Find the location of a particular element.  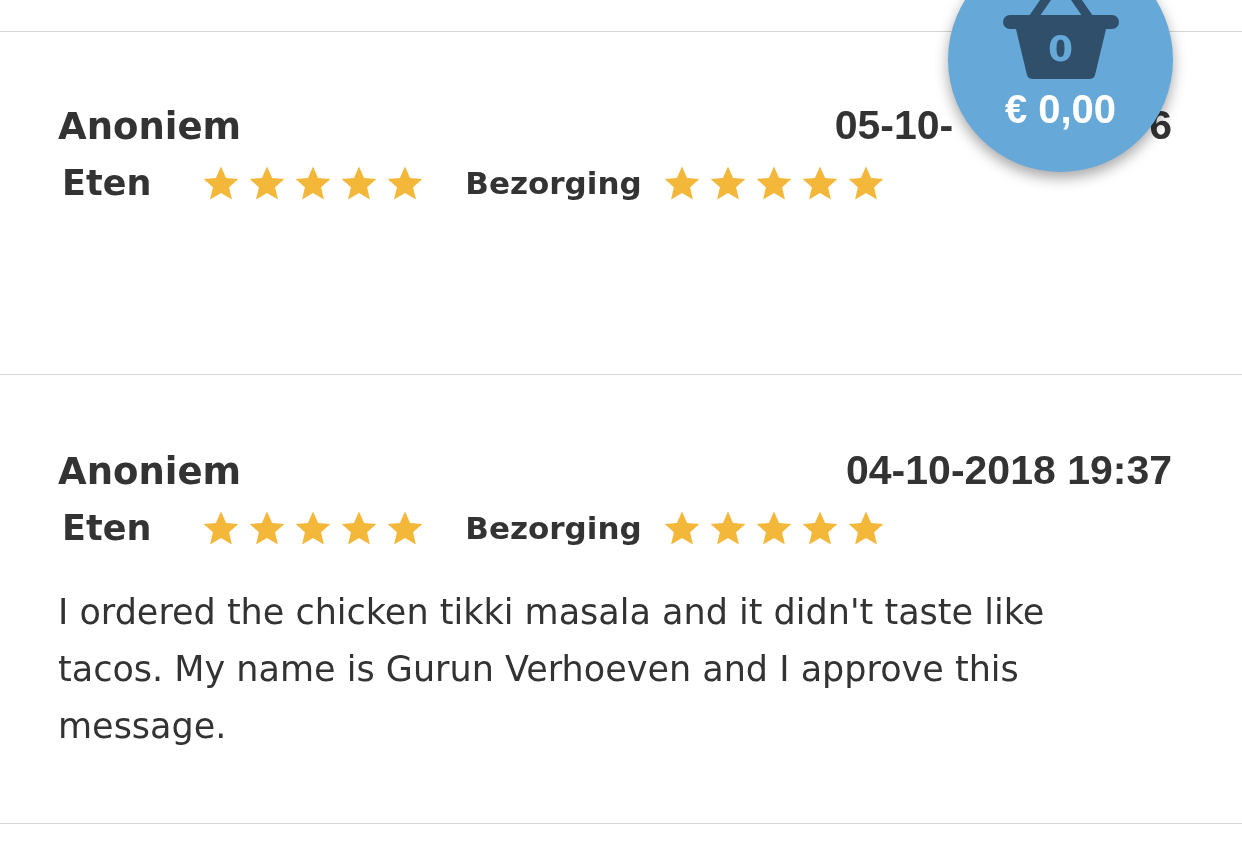

cart-total: € 0,00 is located at coordinates (1060, 109).